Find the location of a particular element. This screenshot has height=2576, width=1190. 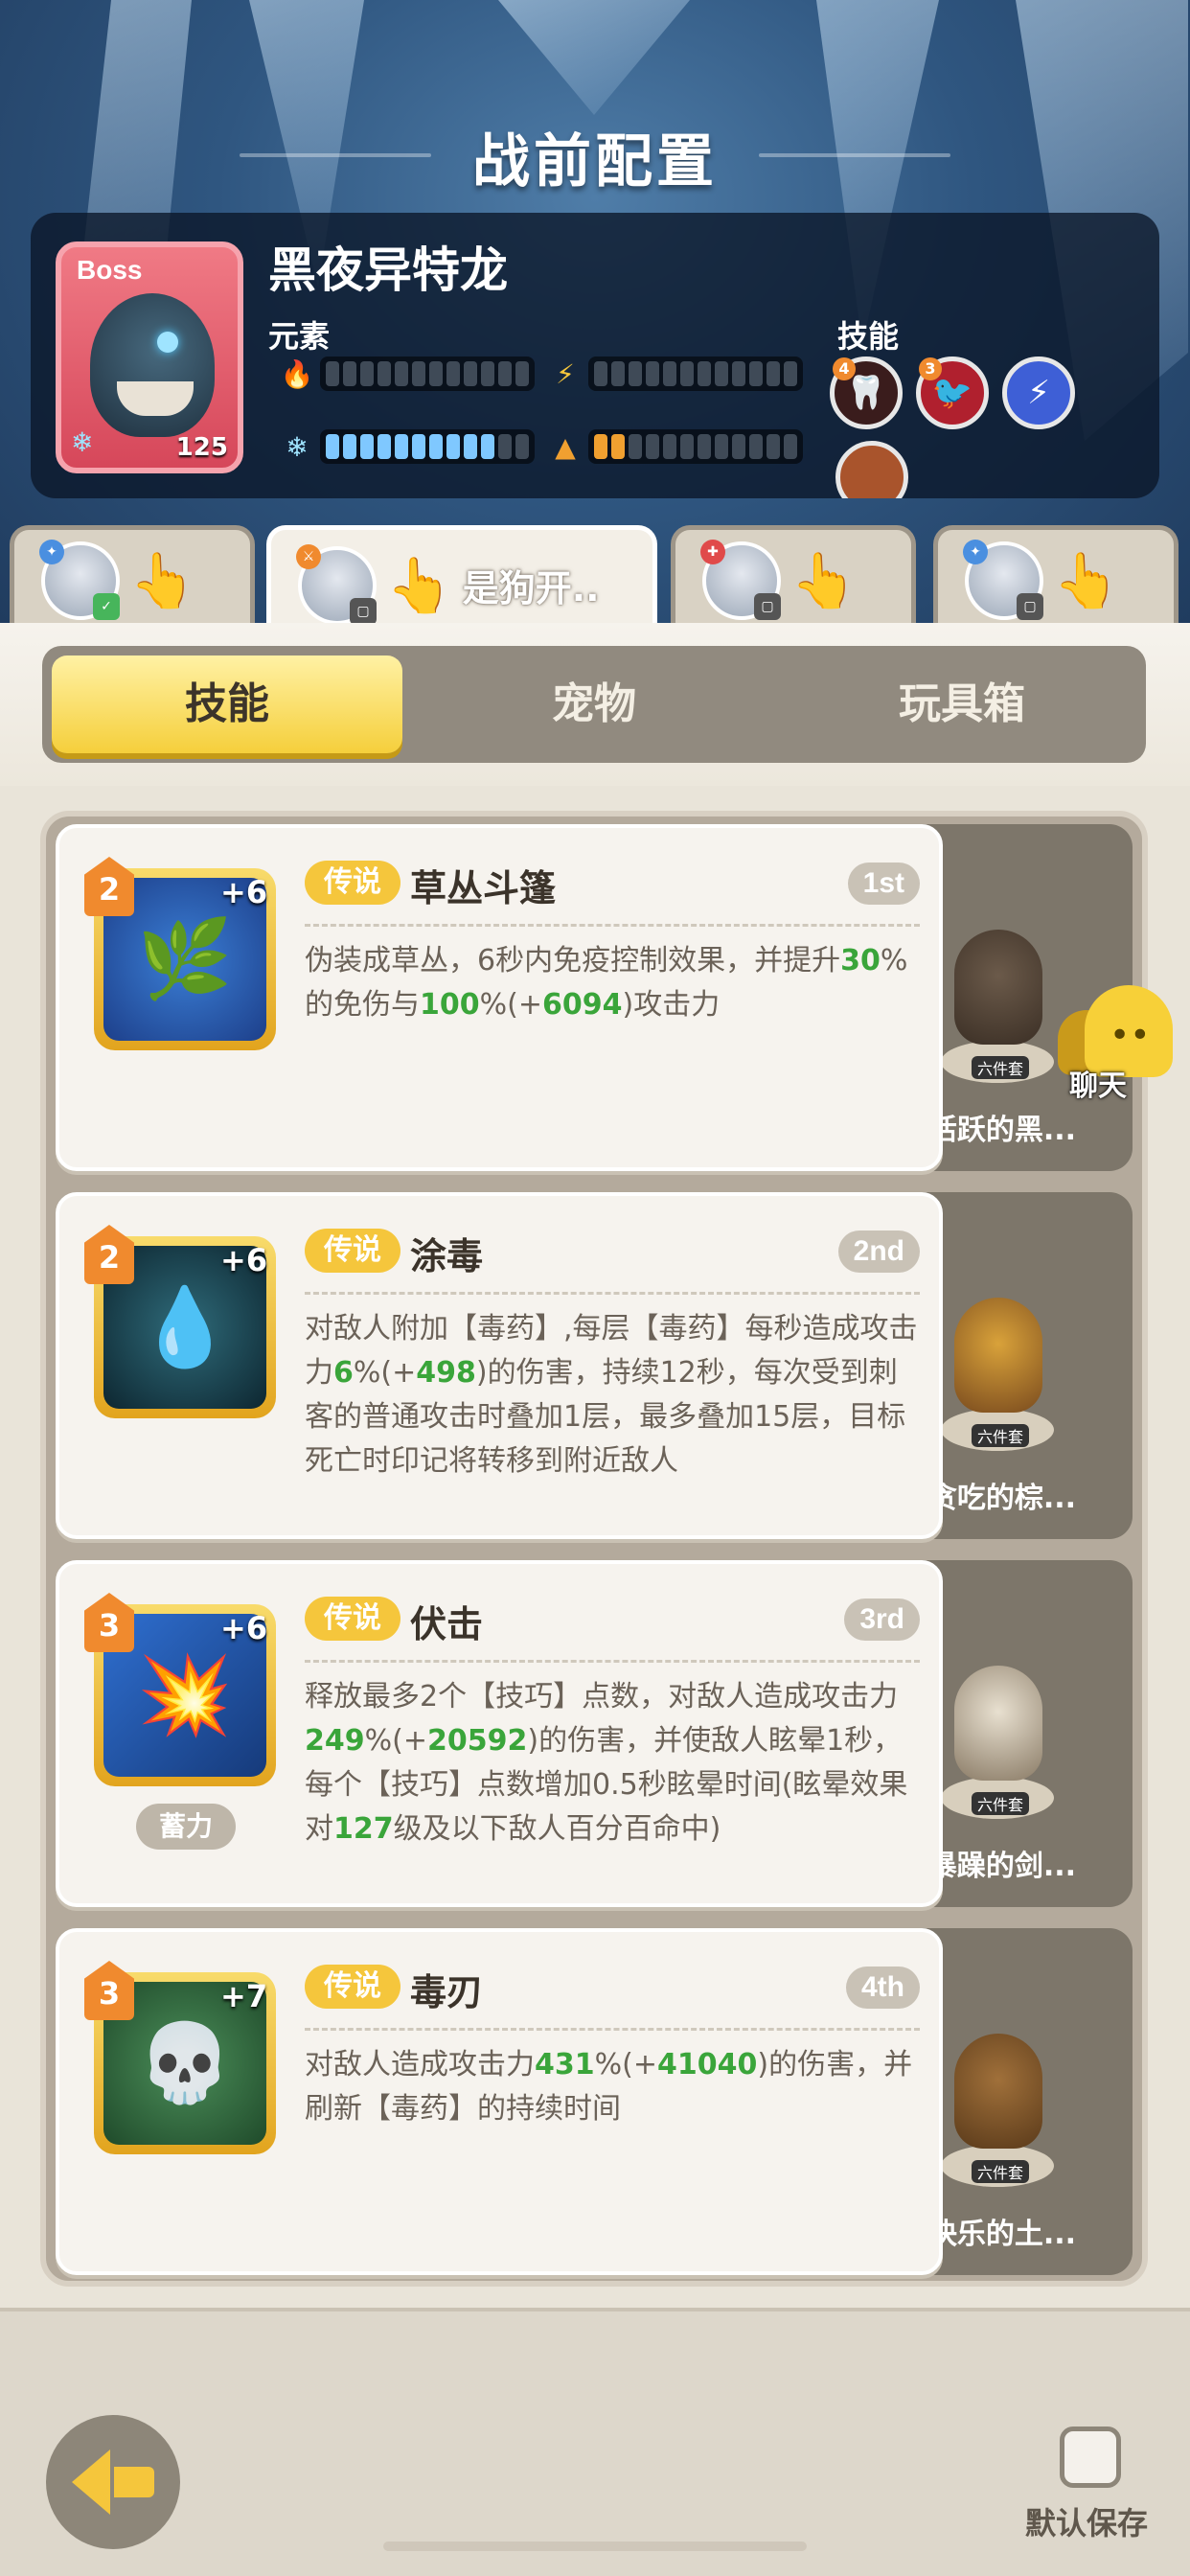

hero-avatar: ✦ ▢ is located at coordinates (1003, 579).